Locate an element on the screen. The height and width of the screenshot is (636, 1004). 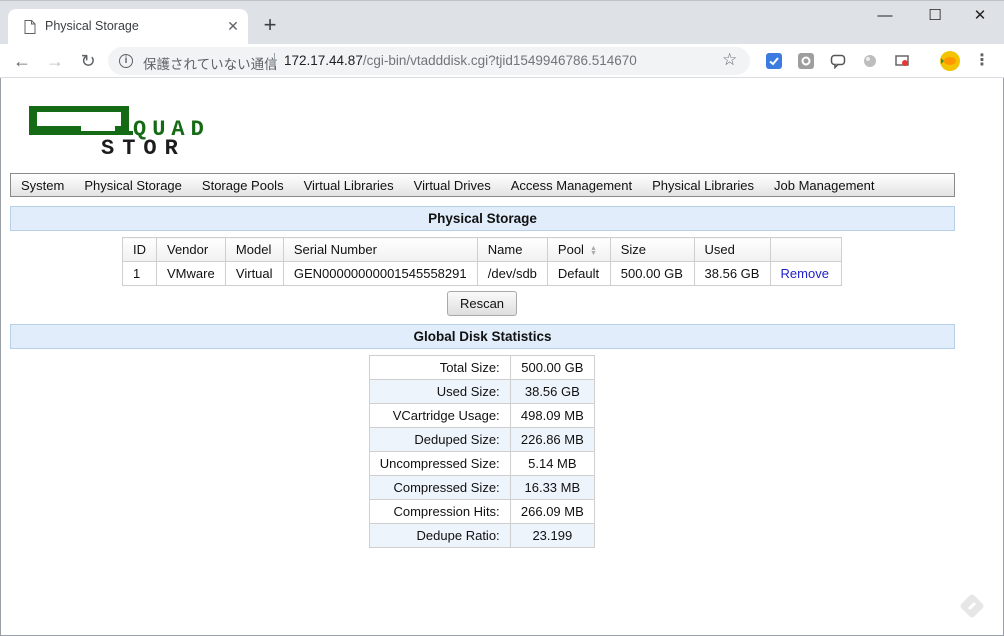
menu-item-job-management: Job Management is located at coordinates (824, 185).